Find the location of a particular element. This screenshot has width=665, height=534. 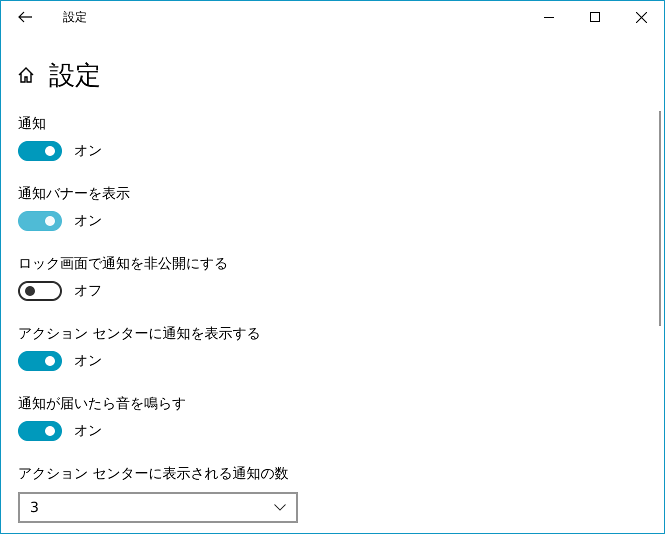

maximize-icon is located at coordinates (595, 17).